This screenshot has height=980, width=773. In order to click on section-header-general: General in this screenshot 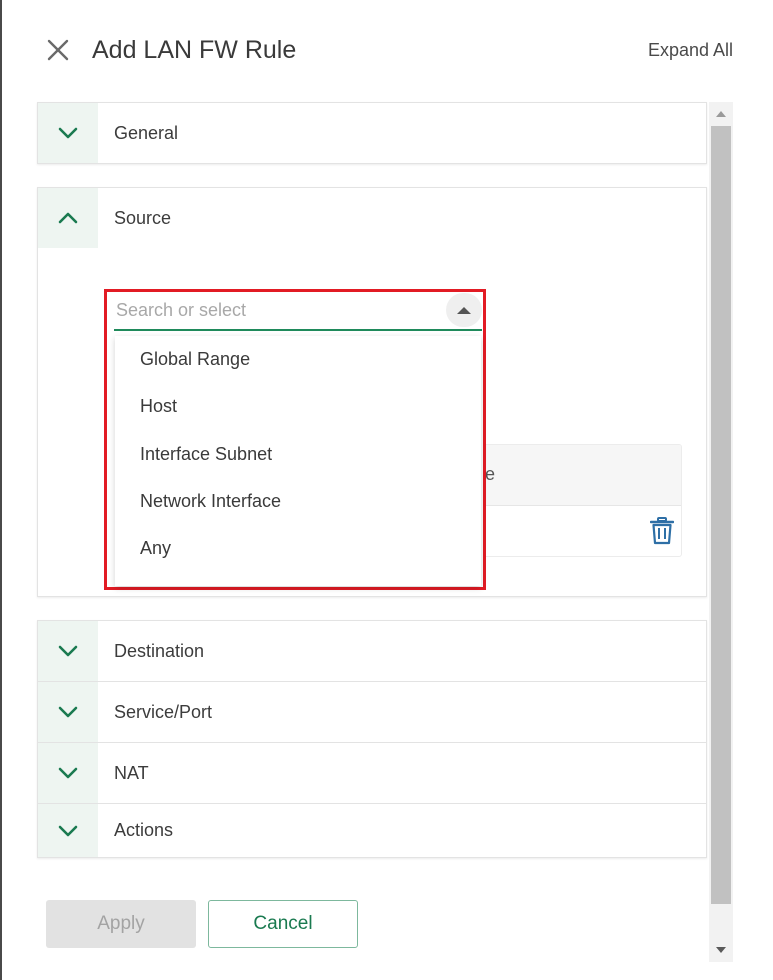, I will do `click(372, 133)`.